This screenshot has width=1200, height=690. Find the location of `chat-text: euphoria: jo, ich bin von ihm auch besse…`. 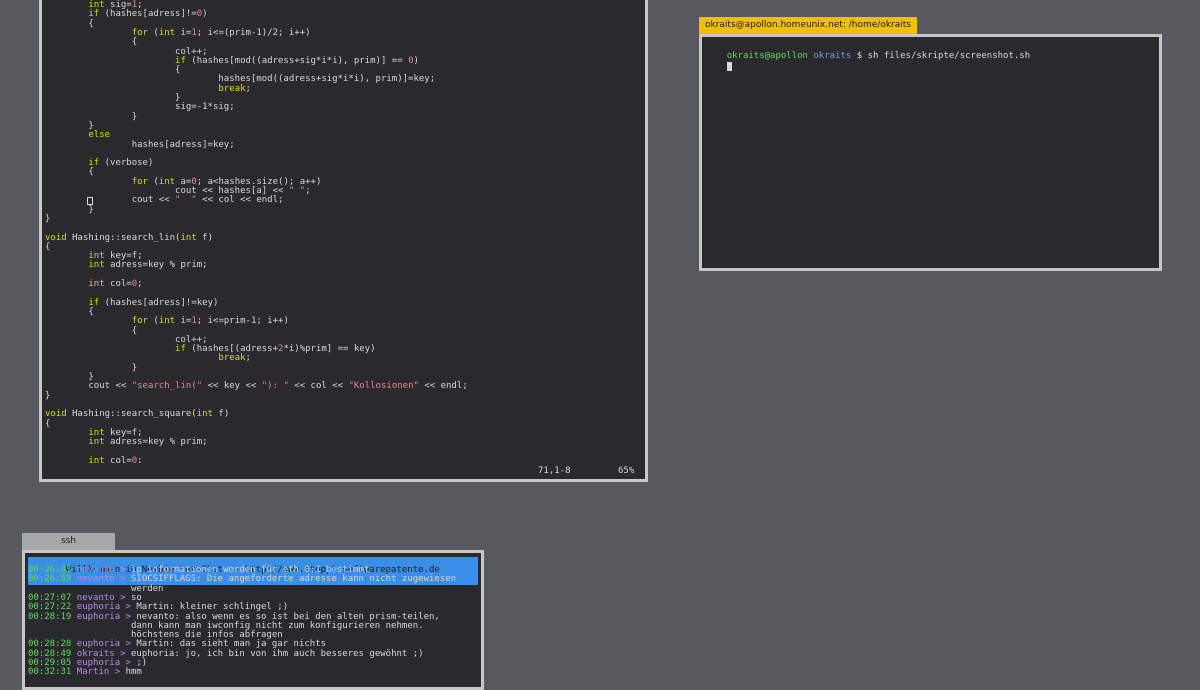

chat-text: euphoria: jo, ich bin von ihm auch besse… is located at coordinates (277, 653).